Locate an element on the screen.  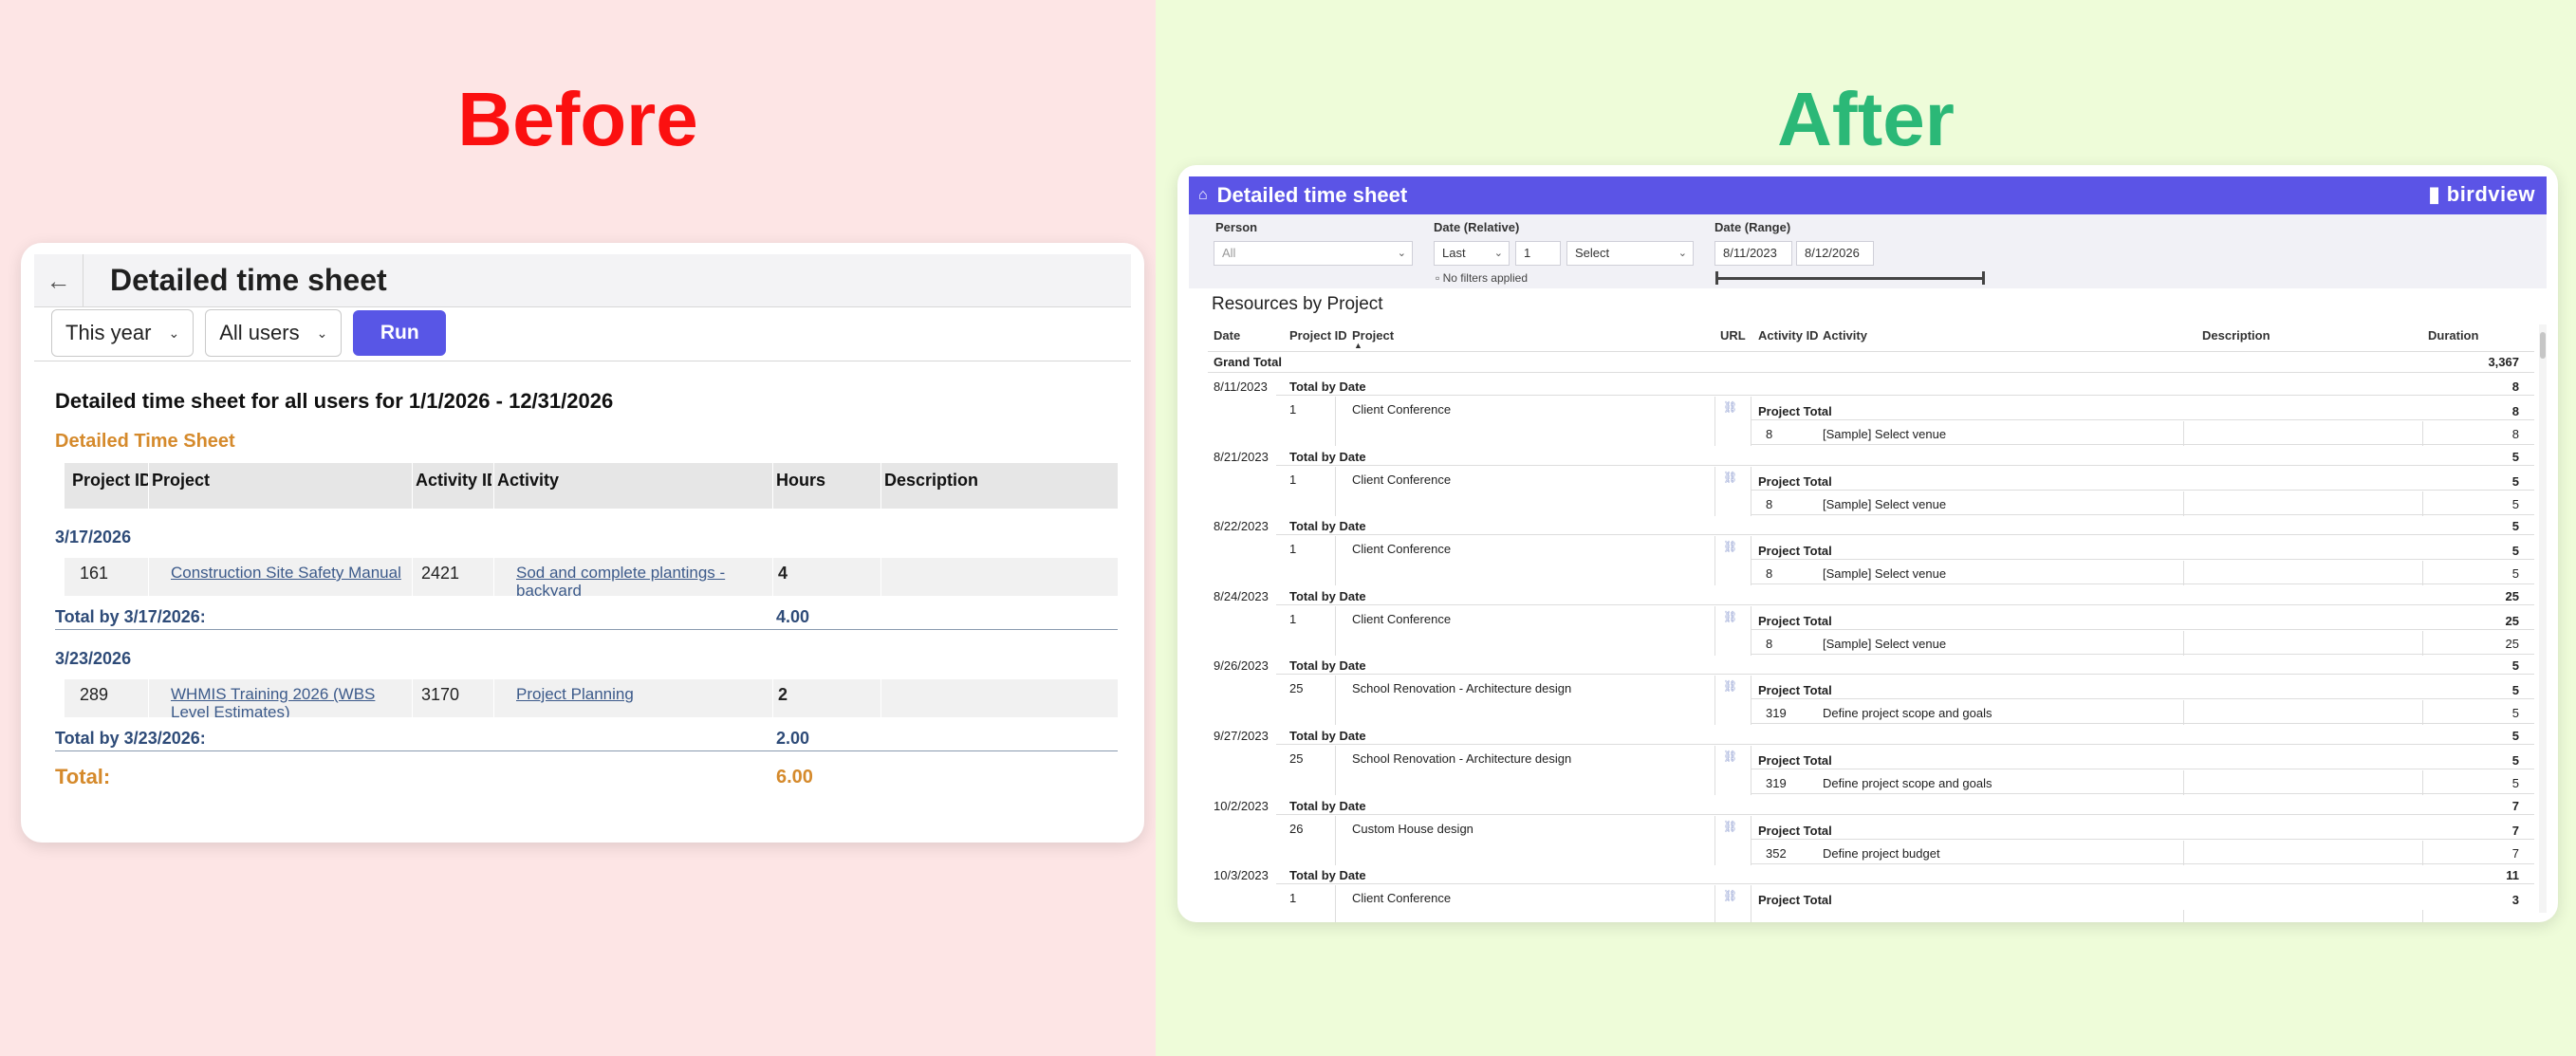
date-cell: 10/3/2023 is located at coordinates (1241, 875).